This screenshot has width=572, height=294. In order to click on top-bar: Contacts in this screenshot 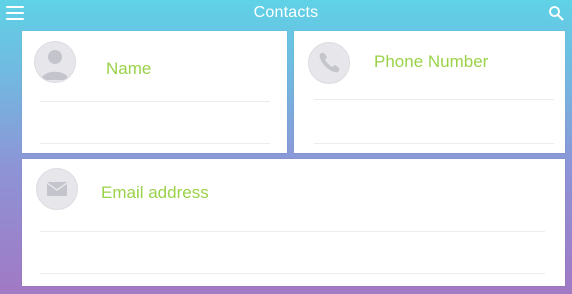, I will do `click(286, 14)`.